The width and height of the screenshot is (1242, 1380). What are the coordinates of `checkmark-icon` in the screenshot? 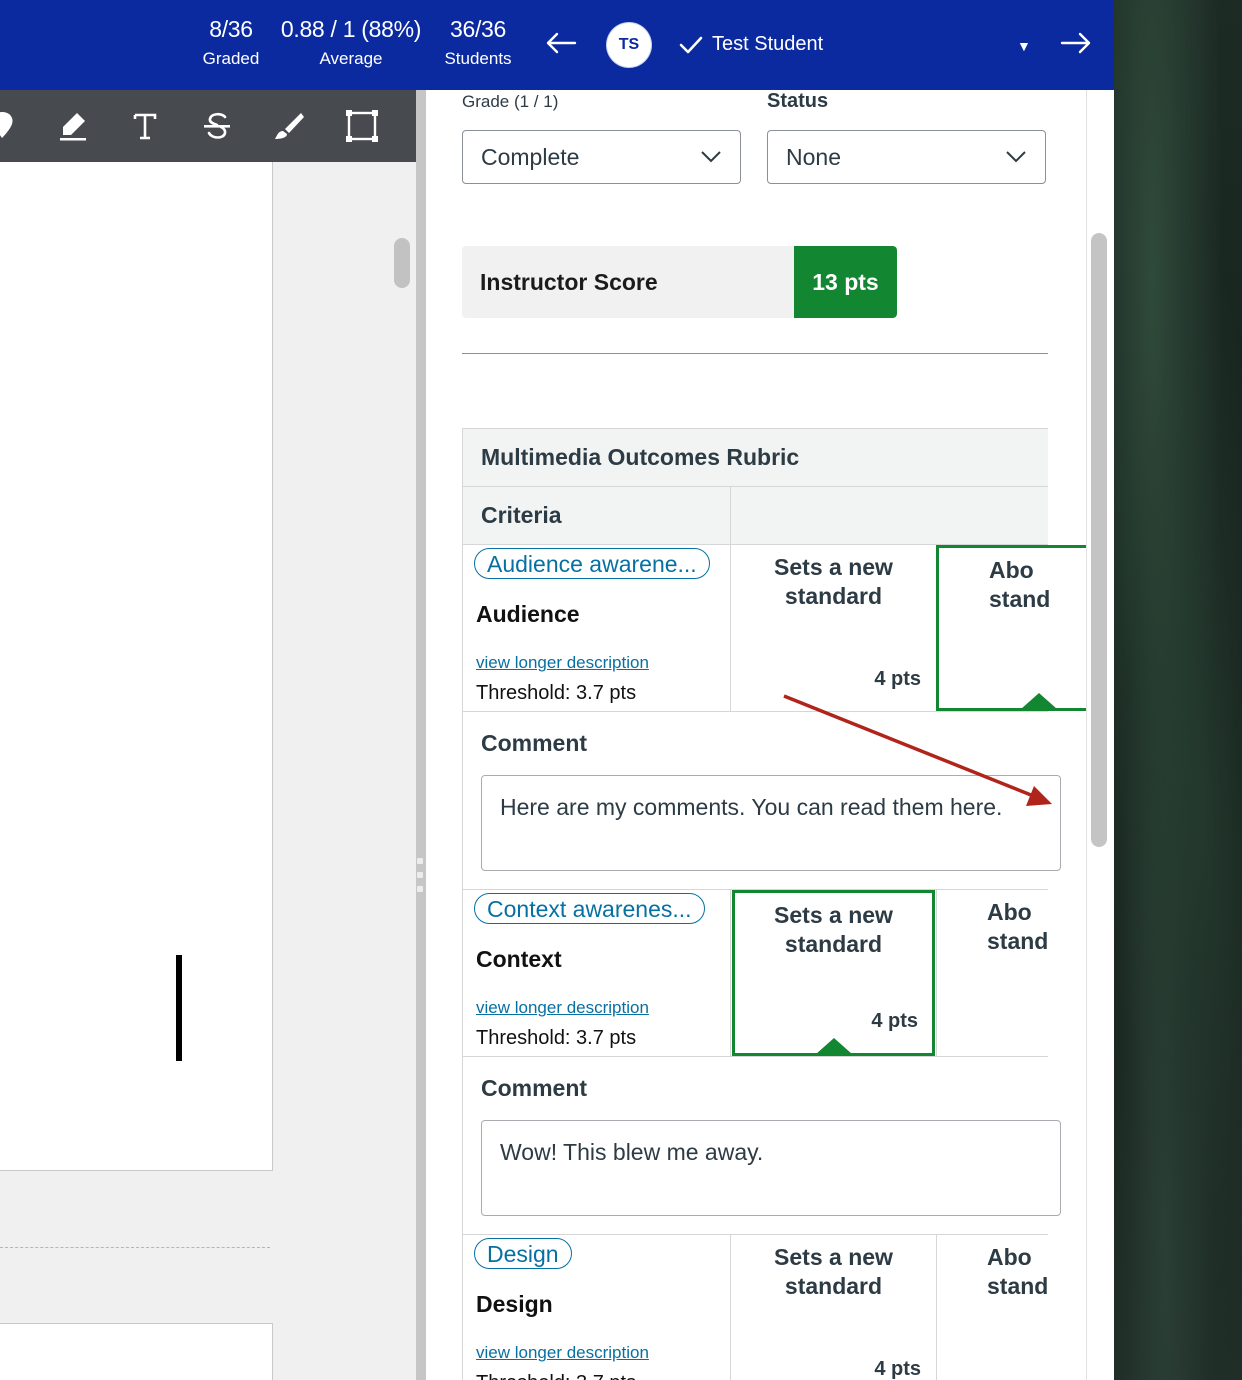 It's located at (691, 45).